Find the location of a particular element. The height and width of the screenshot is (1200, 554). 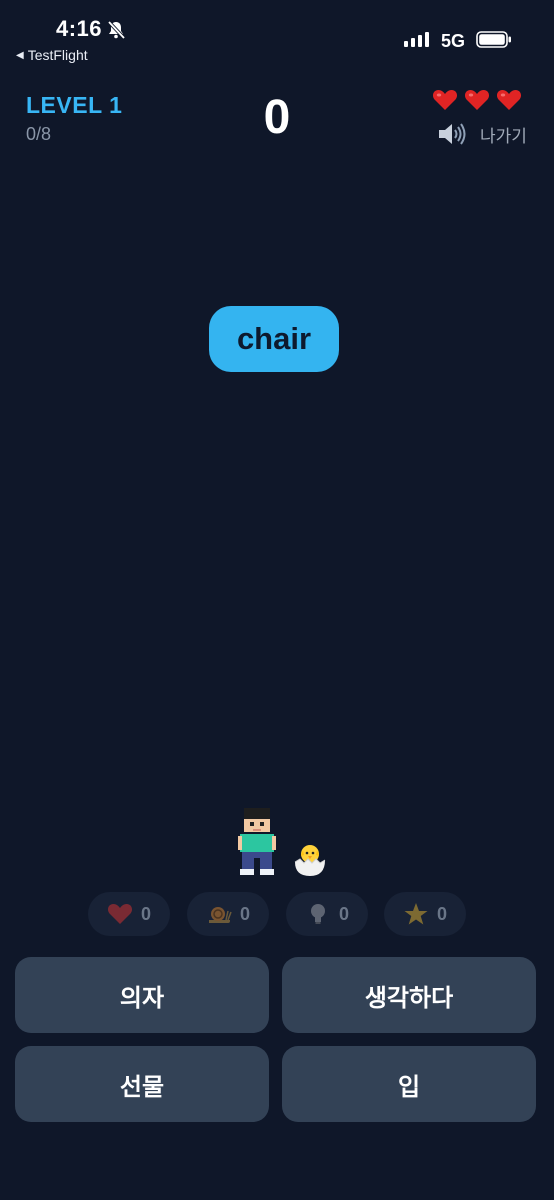

powerup-snail: 0 is located at coordinates (228, 914).